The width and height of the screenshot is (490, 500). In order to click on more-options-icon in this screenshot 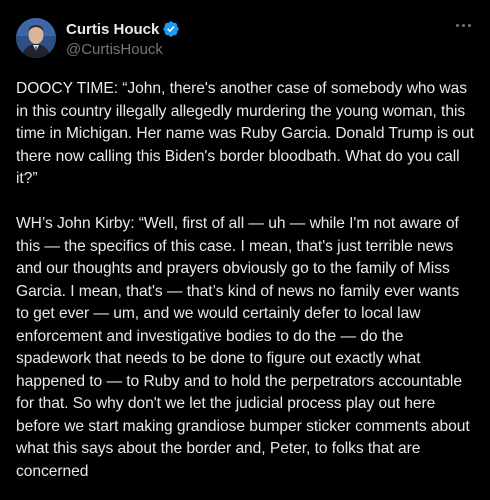, I will do `click(463, 25)`.